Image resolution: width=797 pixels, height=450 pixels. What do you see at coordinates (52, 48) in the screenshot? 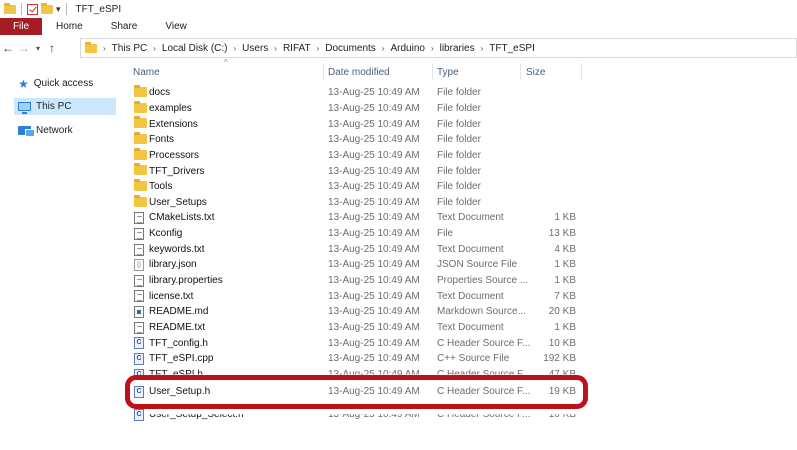
I see `up-button: ↑` at bounding box center [52, 48].